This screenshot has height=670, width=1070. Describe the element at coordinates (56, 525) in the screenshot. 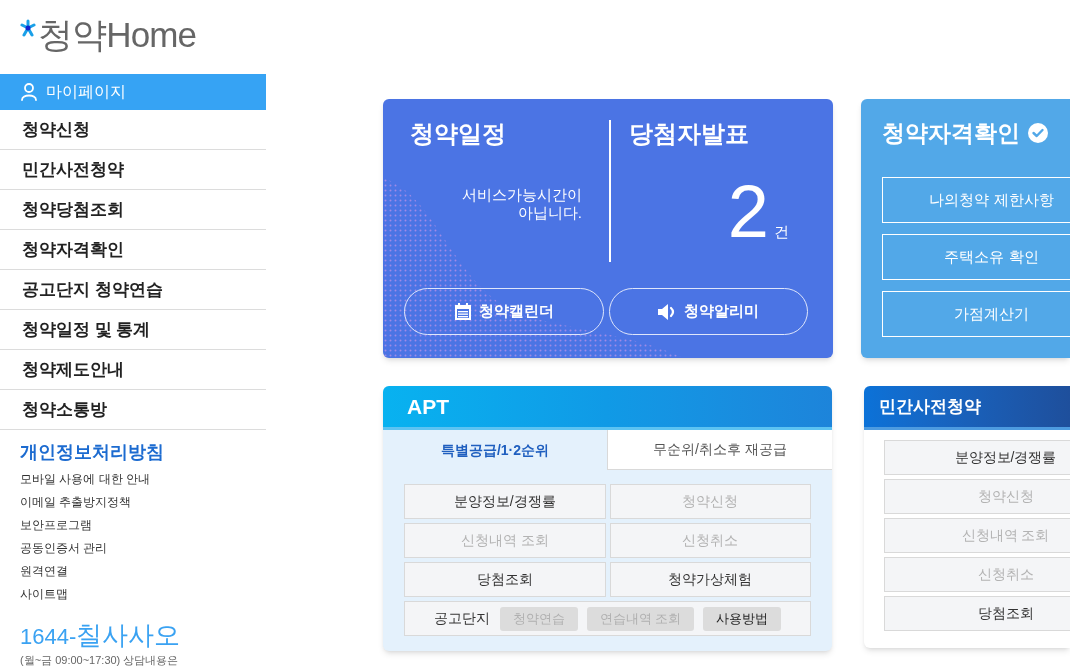

I see `footer-link: 보안프로그램` at that location.